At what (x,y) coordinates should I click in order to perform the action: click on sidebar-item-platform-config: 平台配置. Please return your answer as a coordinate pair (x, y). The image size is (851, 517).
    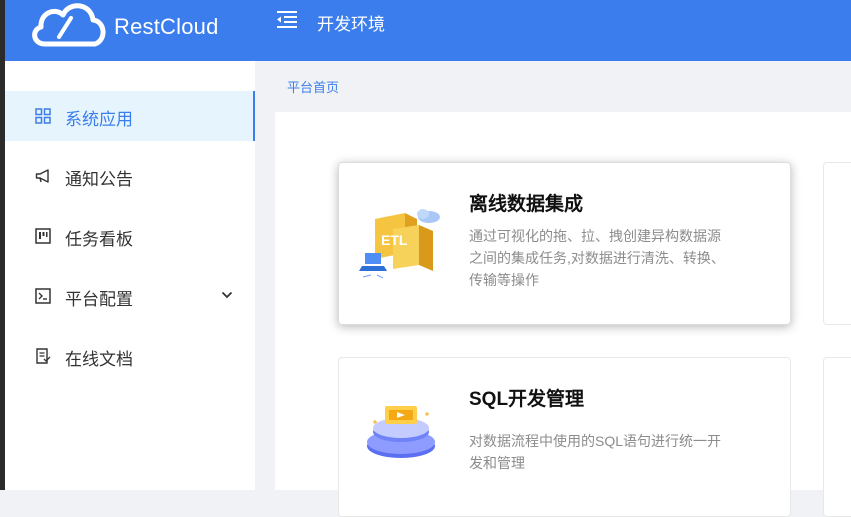
    Looking at the image, I should click on (130, 296).